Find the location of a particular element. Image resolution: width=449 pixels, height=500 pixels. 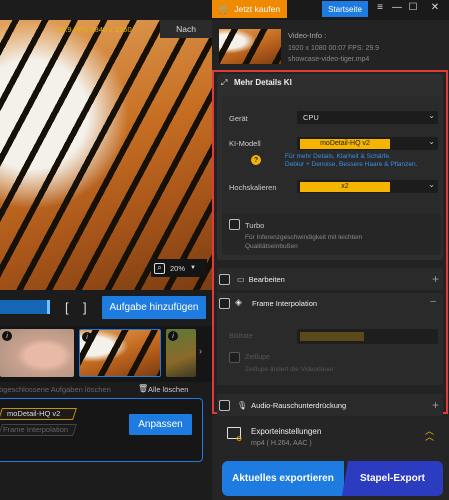

device-label: Gerät is located at coordinates (238, 118).